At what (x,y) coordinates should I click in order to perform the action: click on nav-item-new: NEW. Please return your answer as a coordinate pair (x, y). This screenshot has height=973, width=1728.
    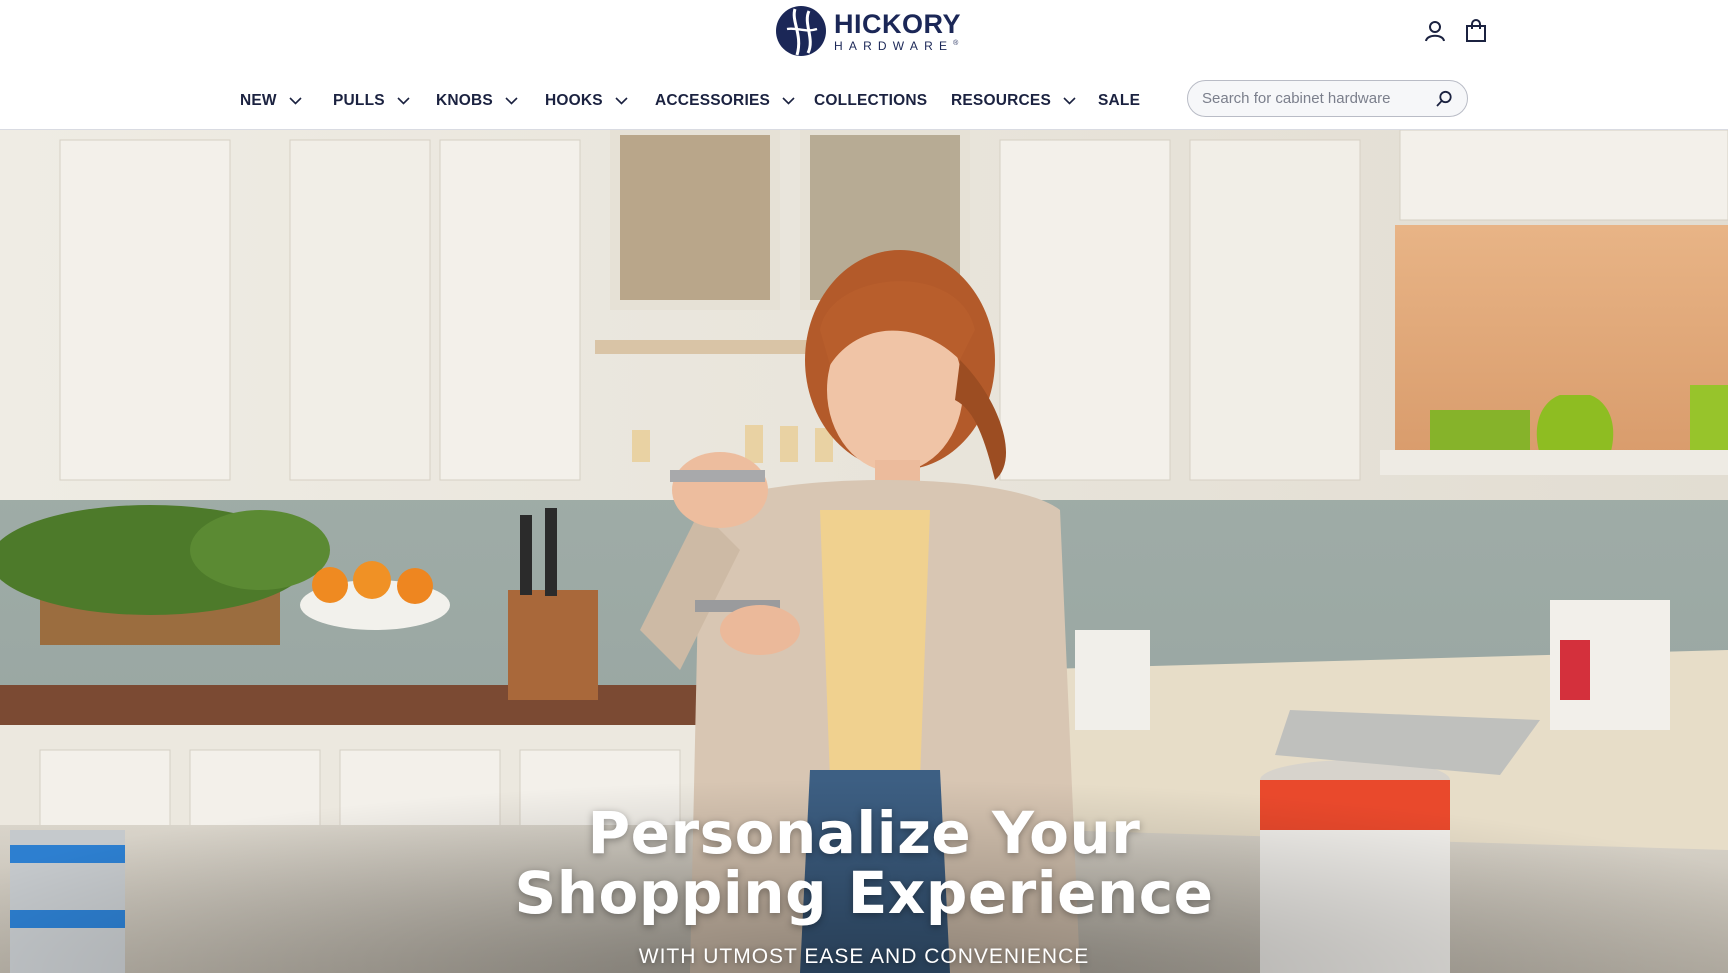
    Looking at the image, I should click on (271, 101).